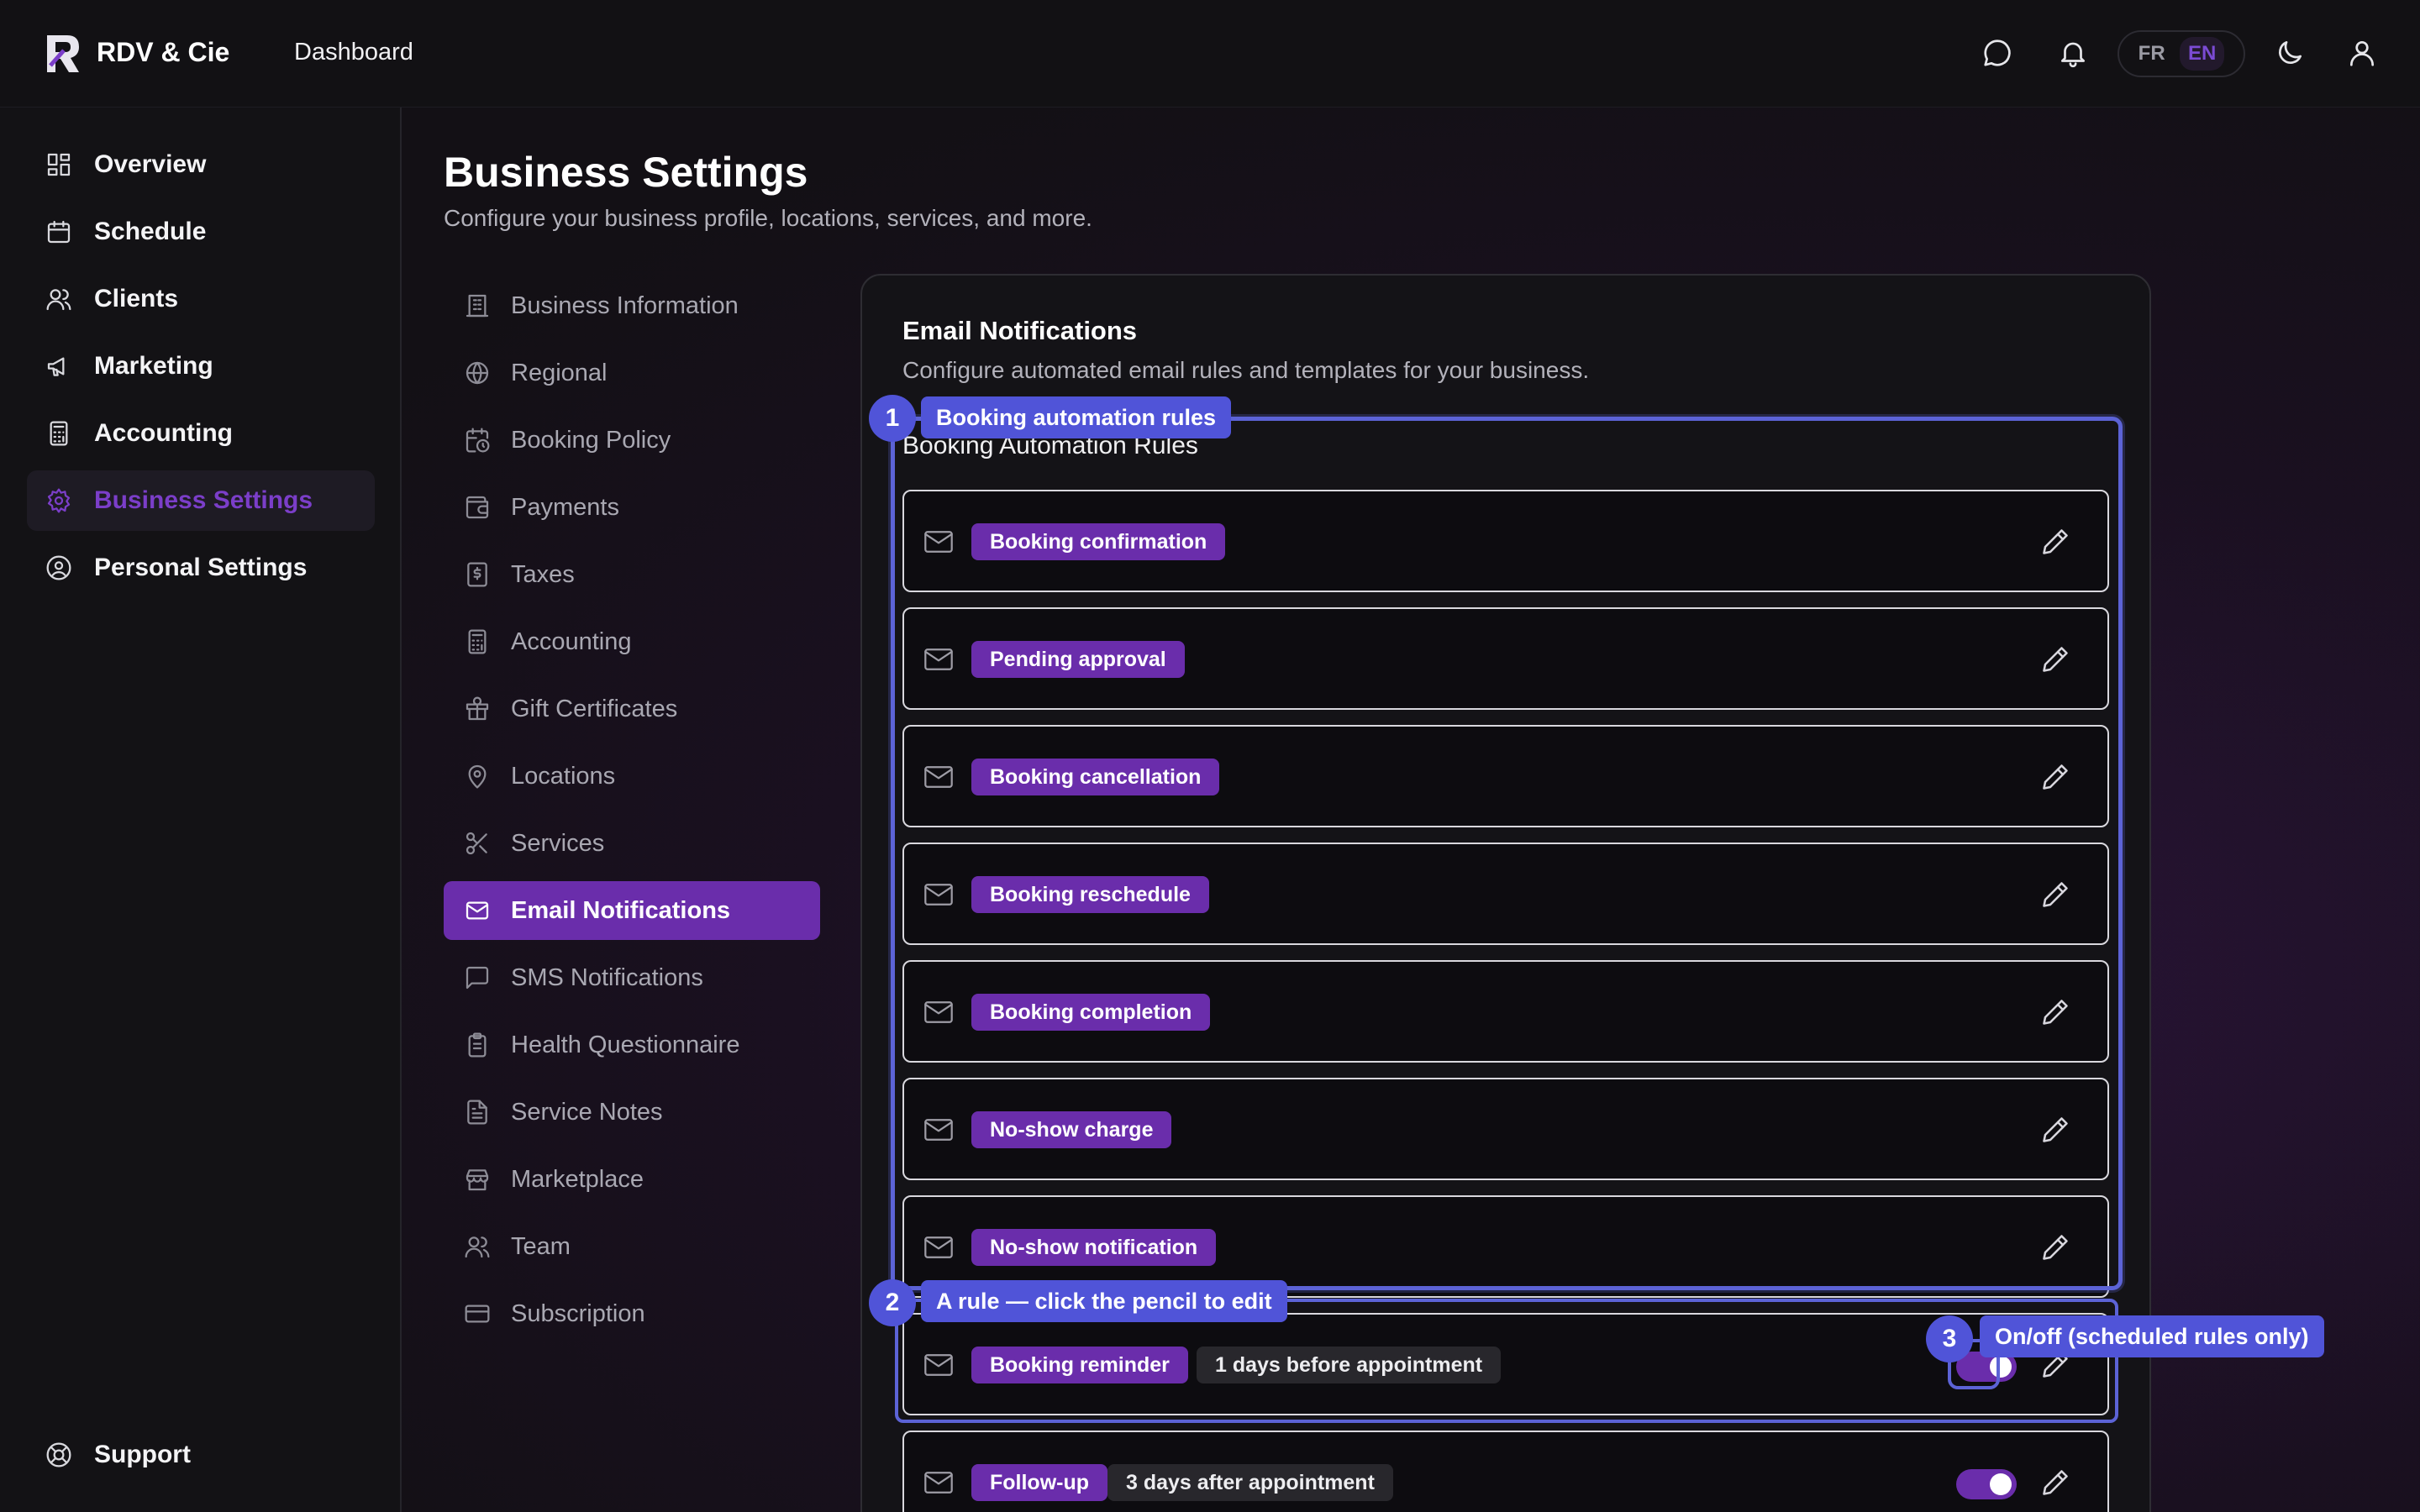 The image size is (2420, 1512). What do you see at coordinates (478, 709) in the screenshot?
I see `gift-icon` at bounding box center [478, 709].